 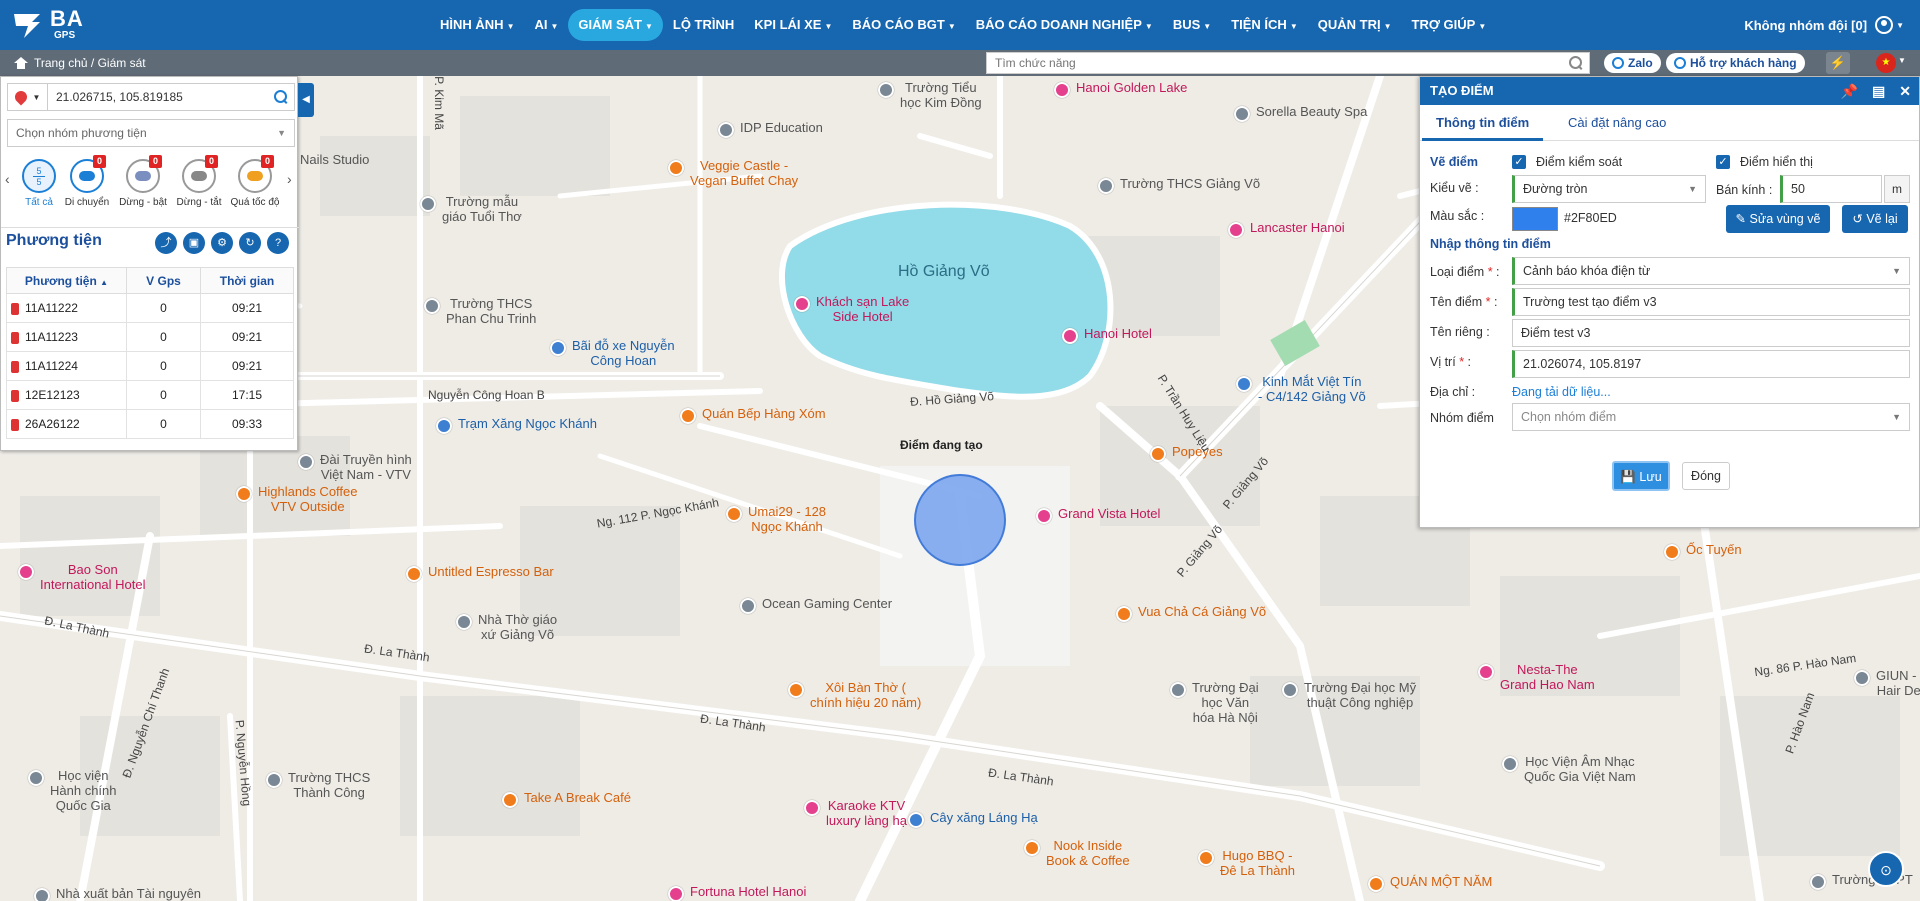 I want to click on zalo-button: Zalo, so click(x=1632, y=63).